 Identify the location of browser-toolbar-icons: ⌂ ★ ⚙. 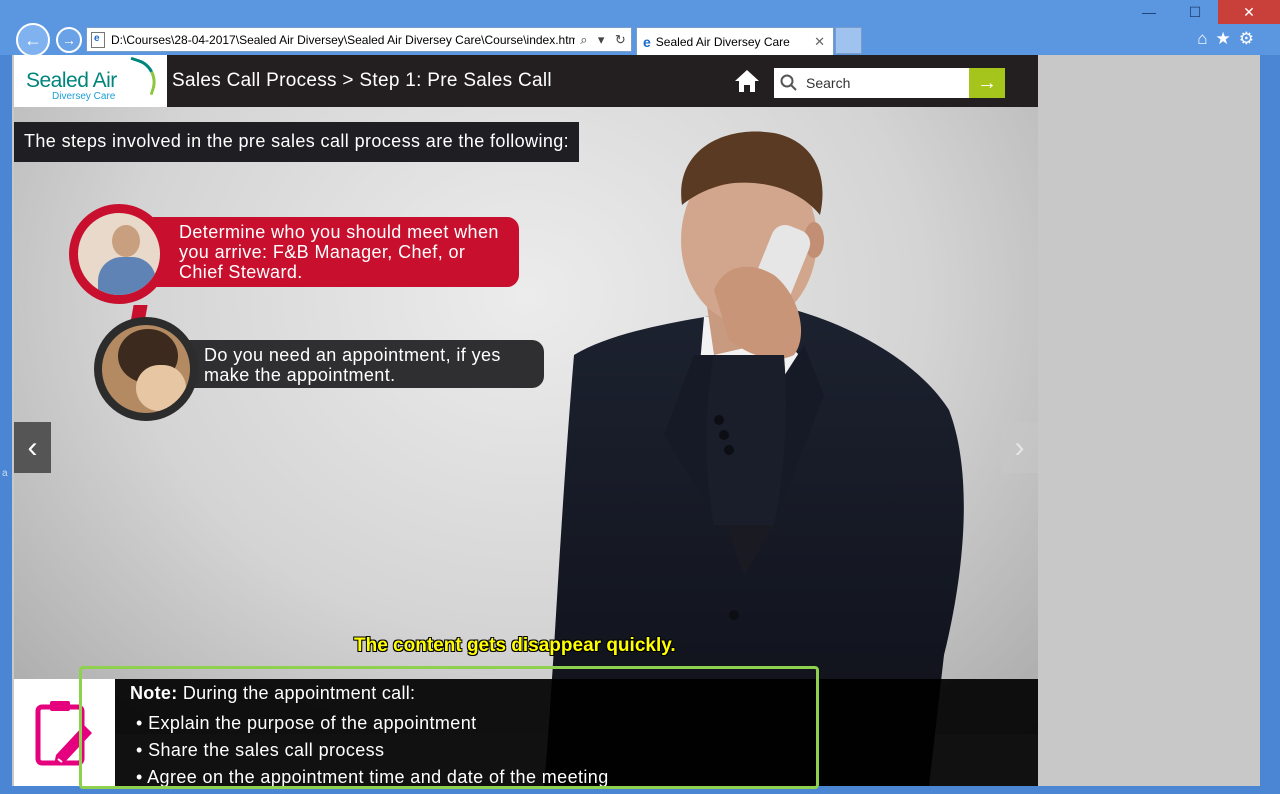
(1225, 39).